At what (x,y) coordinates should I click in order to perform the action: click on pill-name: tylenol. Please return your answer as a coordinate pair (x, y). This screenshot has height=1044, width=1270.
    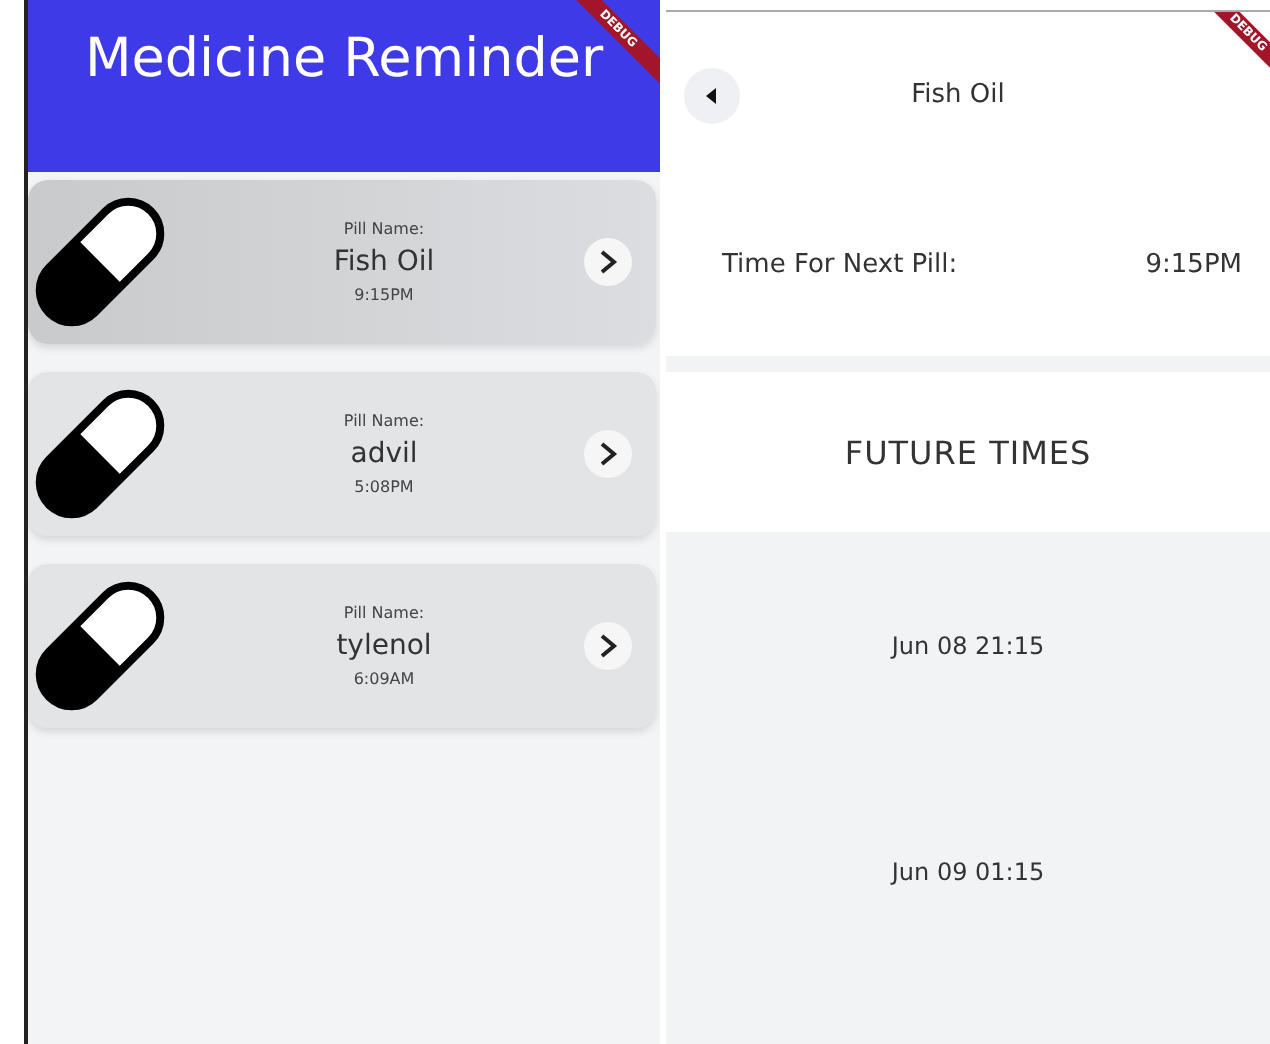
    Looking at the image, I should click on (384, 646).